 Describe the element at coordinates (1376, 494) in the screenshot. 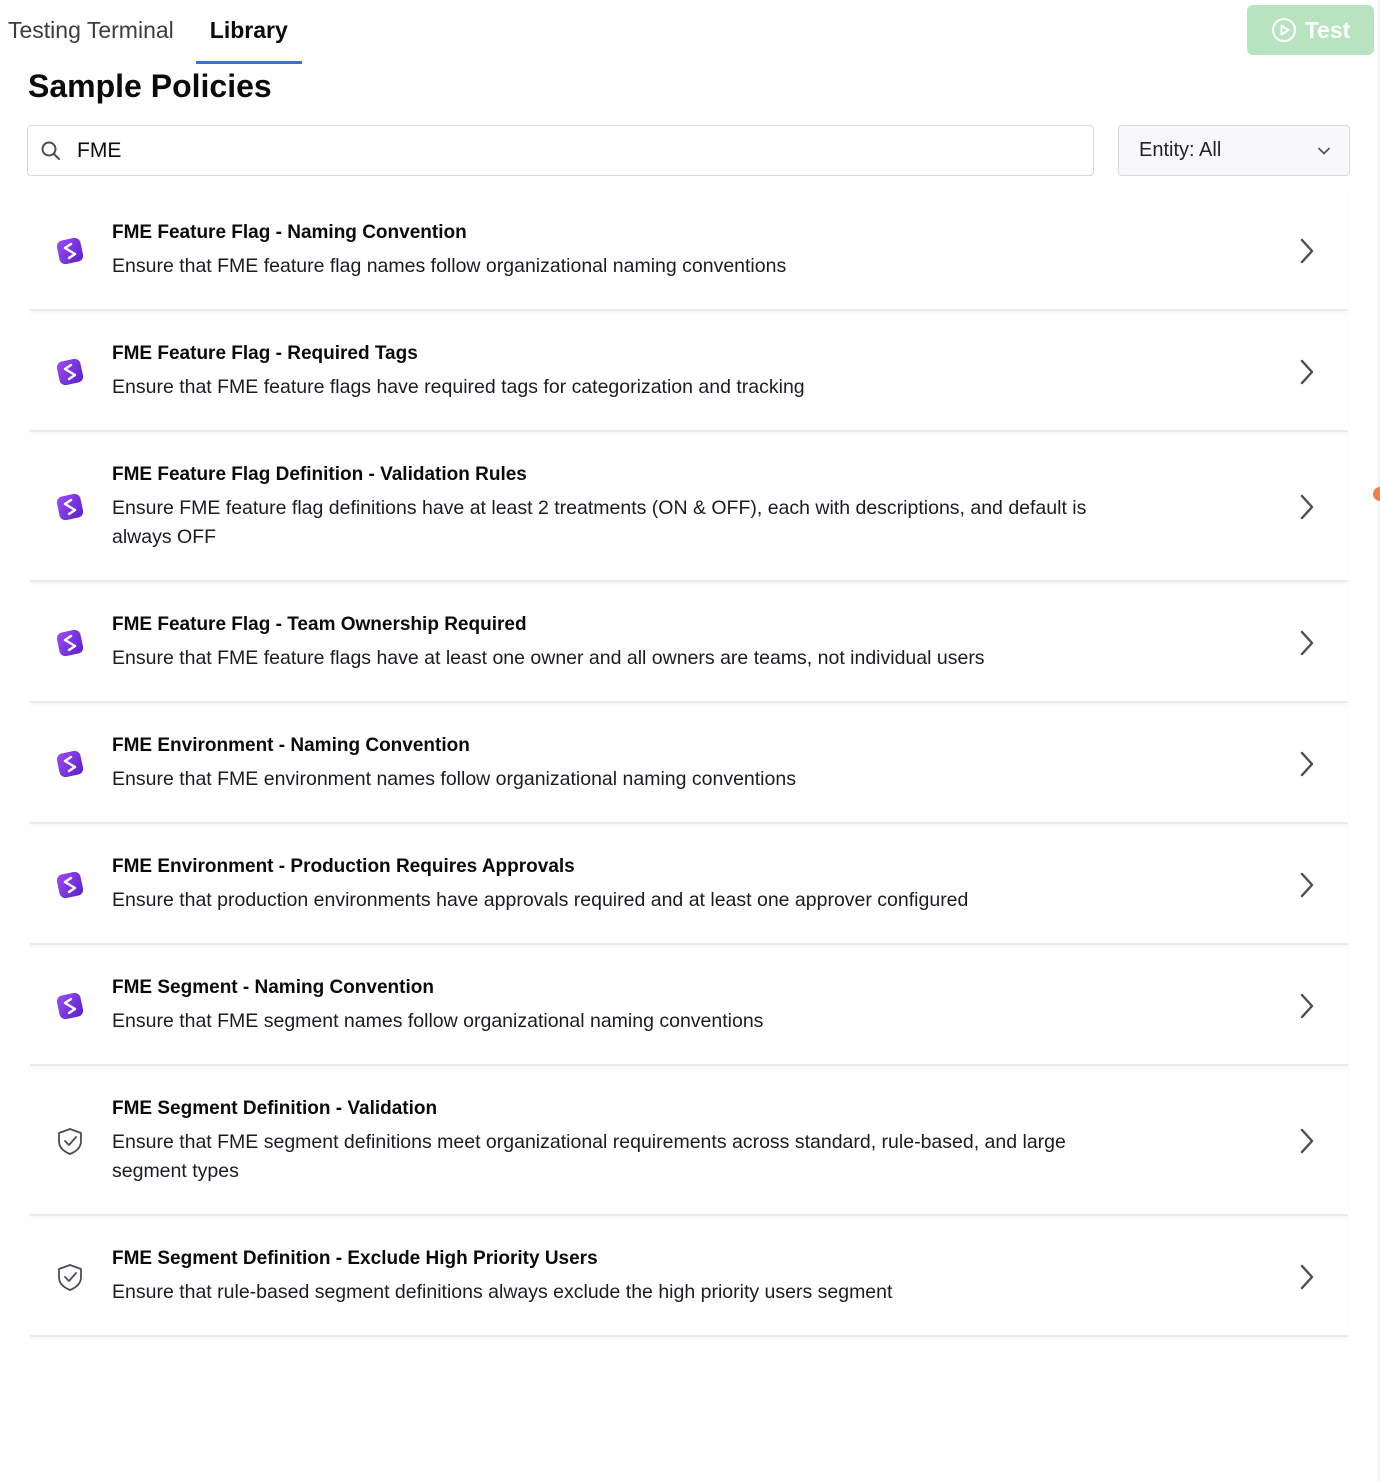

I see `scroll-indicator` at that location.